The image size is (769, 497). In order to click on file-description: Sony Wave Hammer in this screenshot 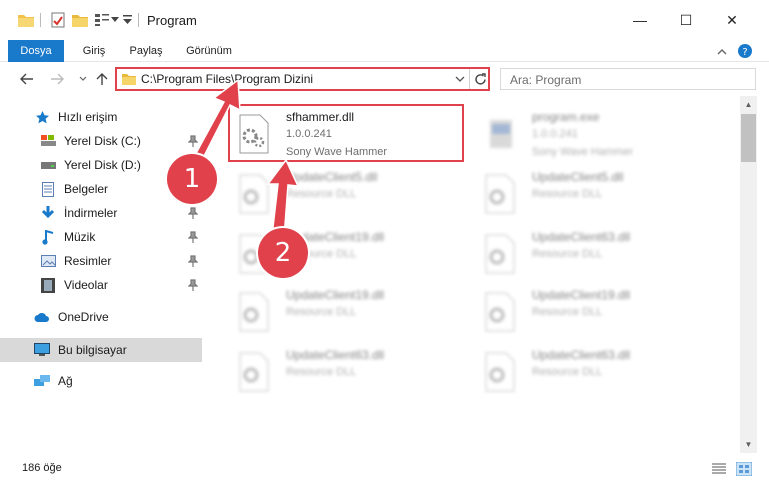, I will do `click(583, 152)`.